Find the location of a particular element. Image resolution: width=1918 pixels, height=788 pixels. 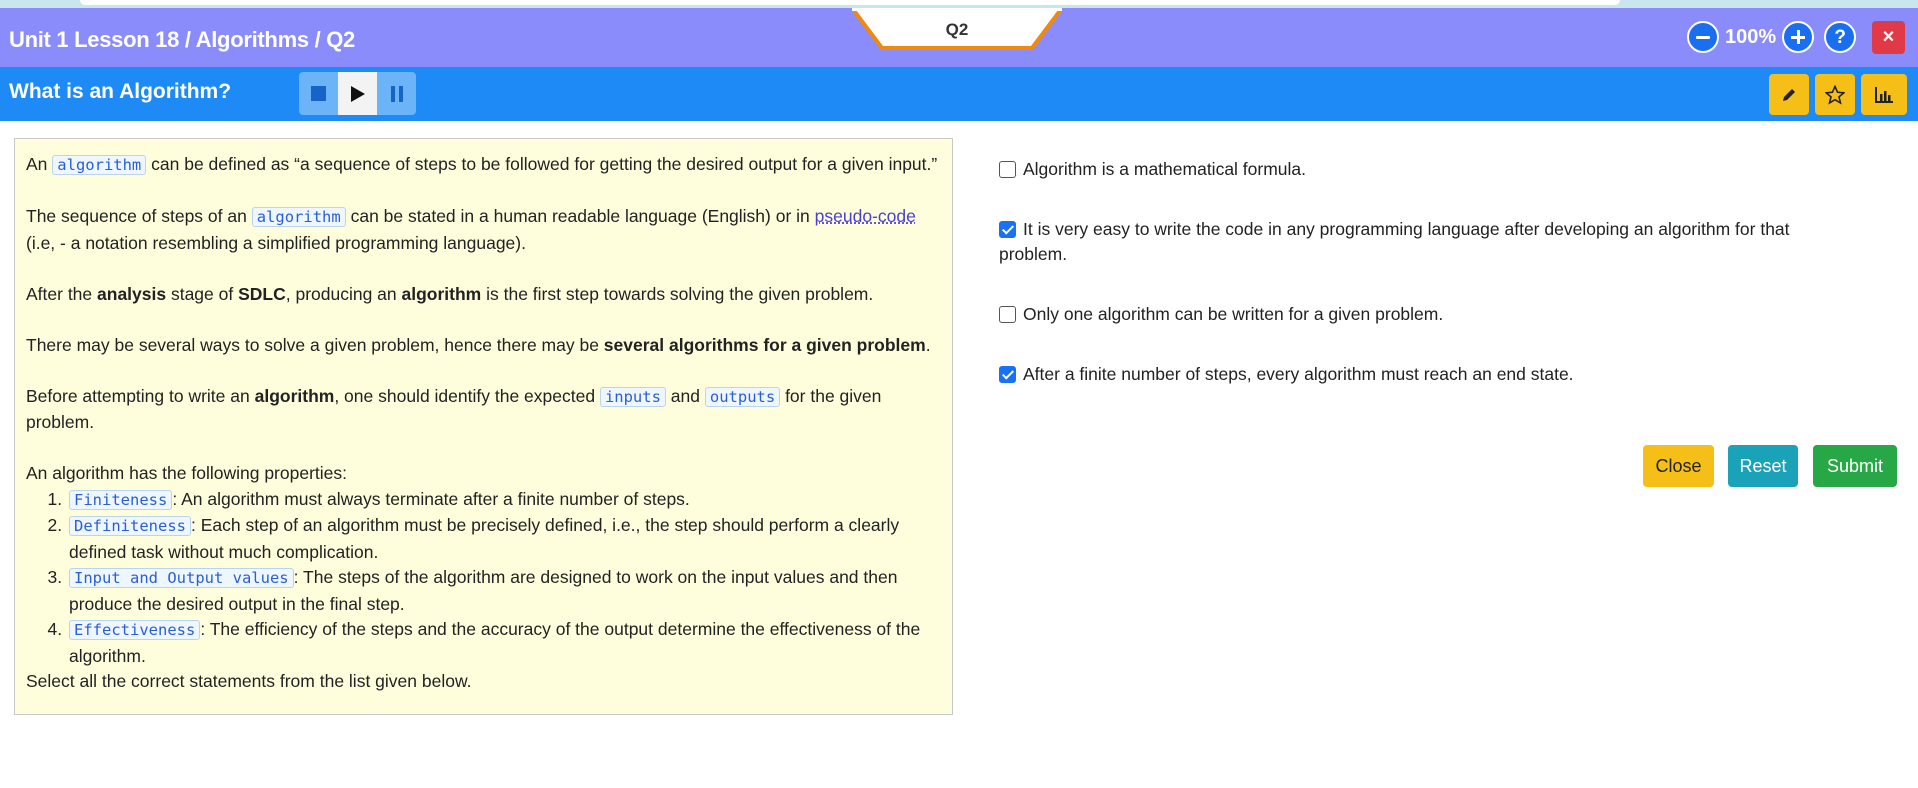

favorite-button is located at coordinates (1835, 94).